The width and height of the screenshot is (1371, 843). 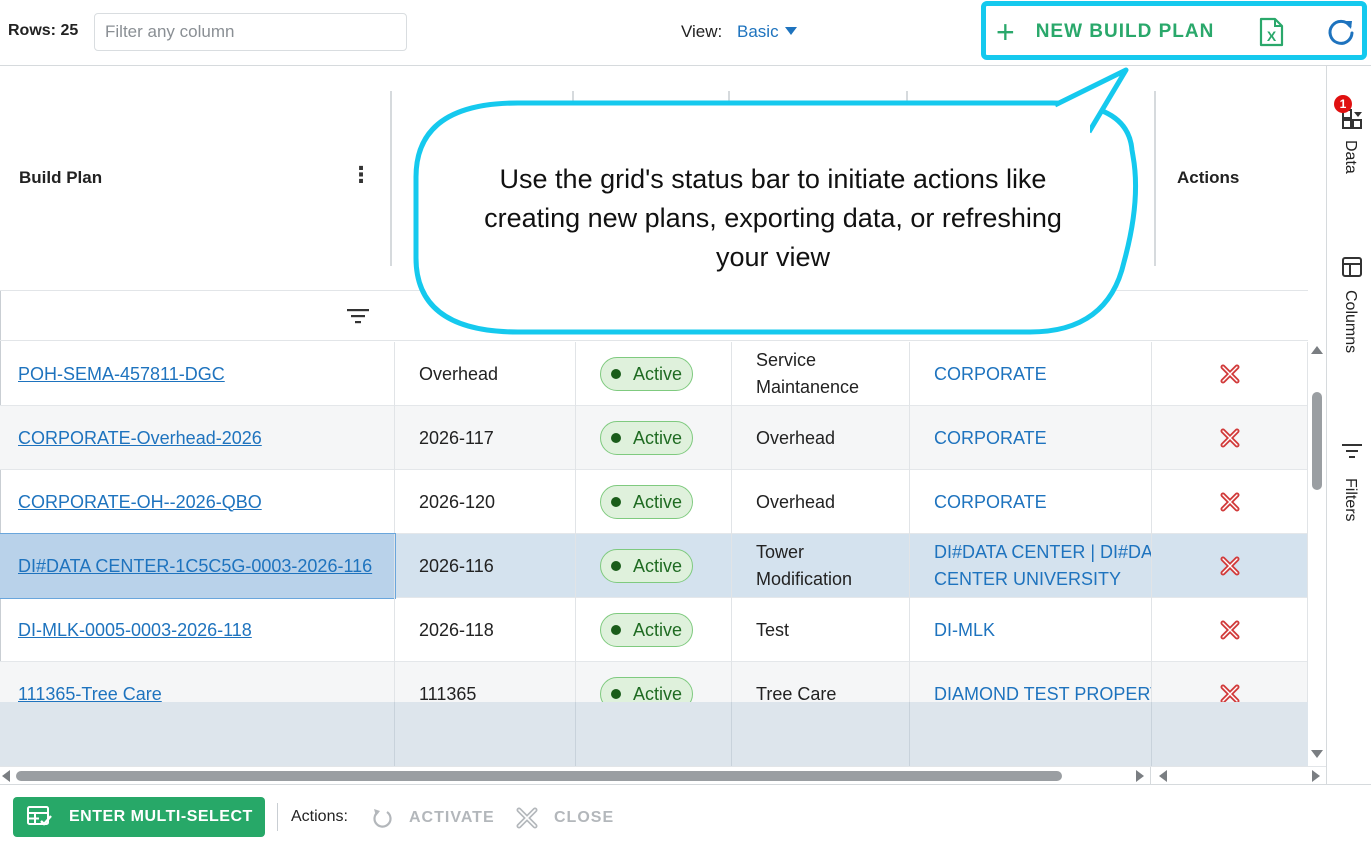 What do you see at coordinates (804, 579) in the screenshot?
I see `type-line-2: Modification` at bounding box center [804, 579].